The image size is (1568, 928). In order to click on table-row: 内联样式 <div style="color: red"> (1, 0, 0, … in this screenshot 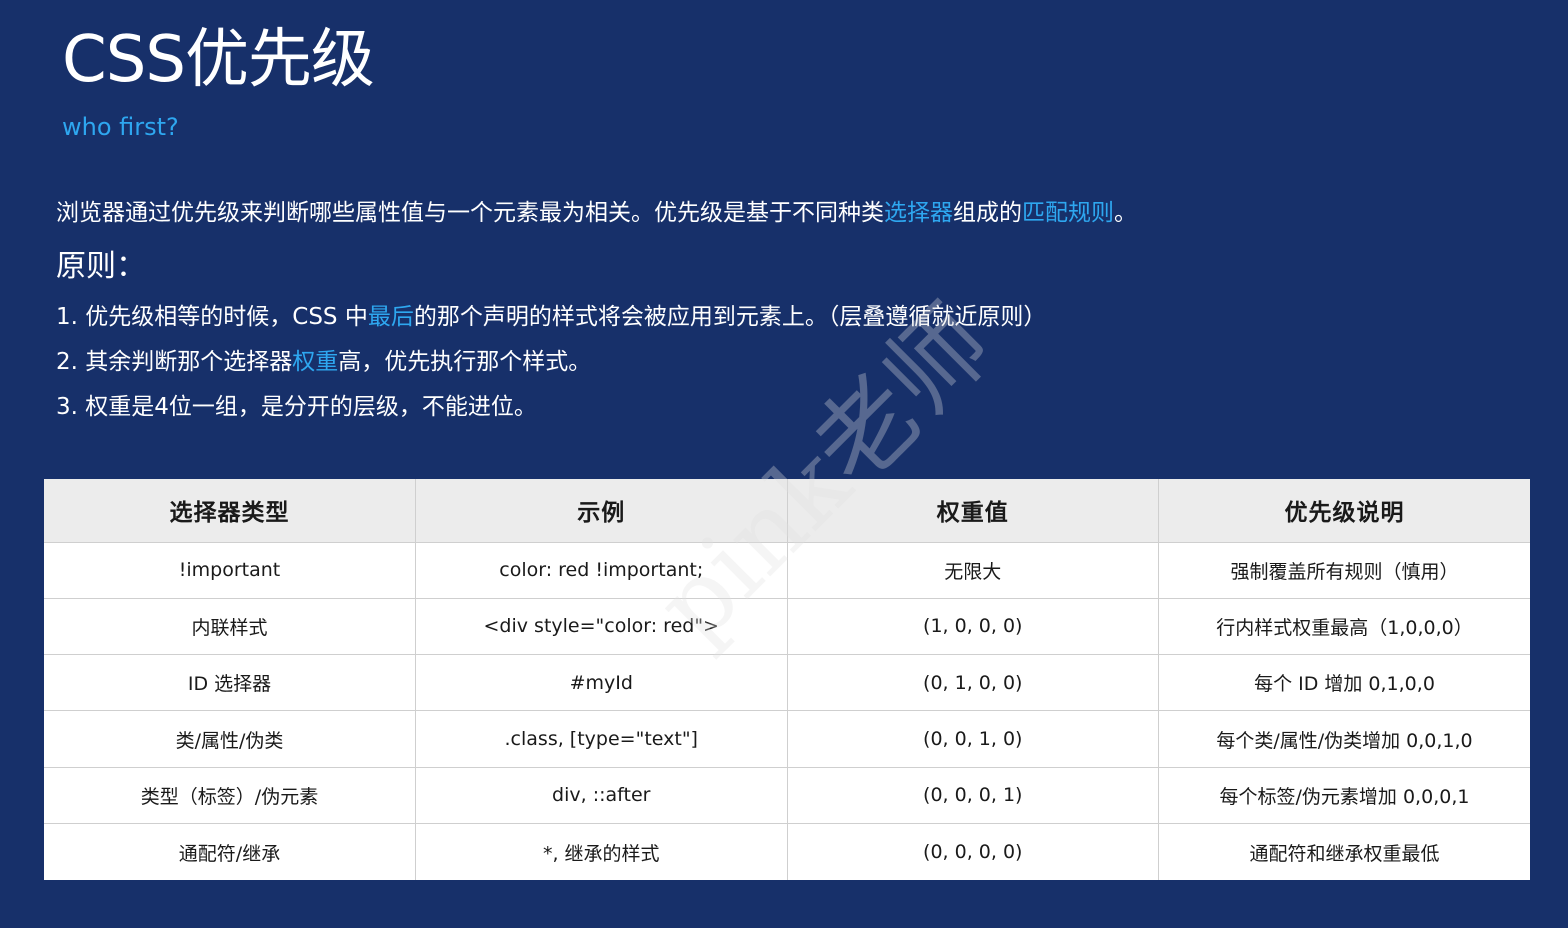, I will do `click(787, 627)`.